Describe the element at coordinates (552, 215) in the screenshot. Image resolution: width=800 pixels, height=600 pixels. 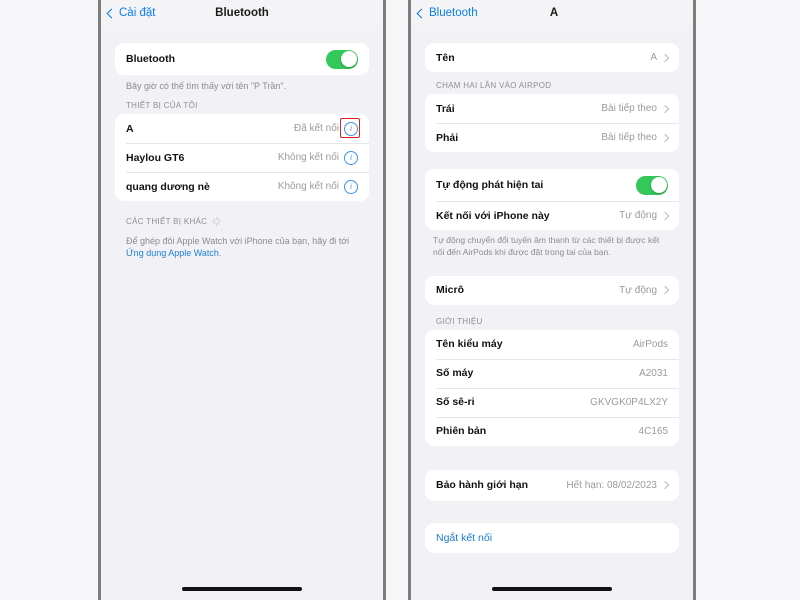
I see `connect-to-iphone-row: Kết nối với iPhone này Tự động` at that location.